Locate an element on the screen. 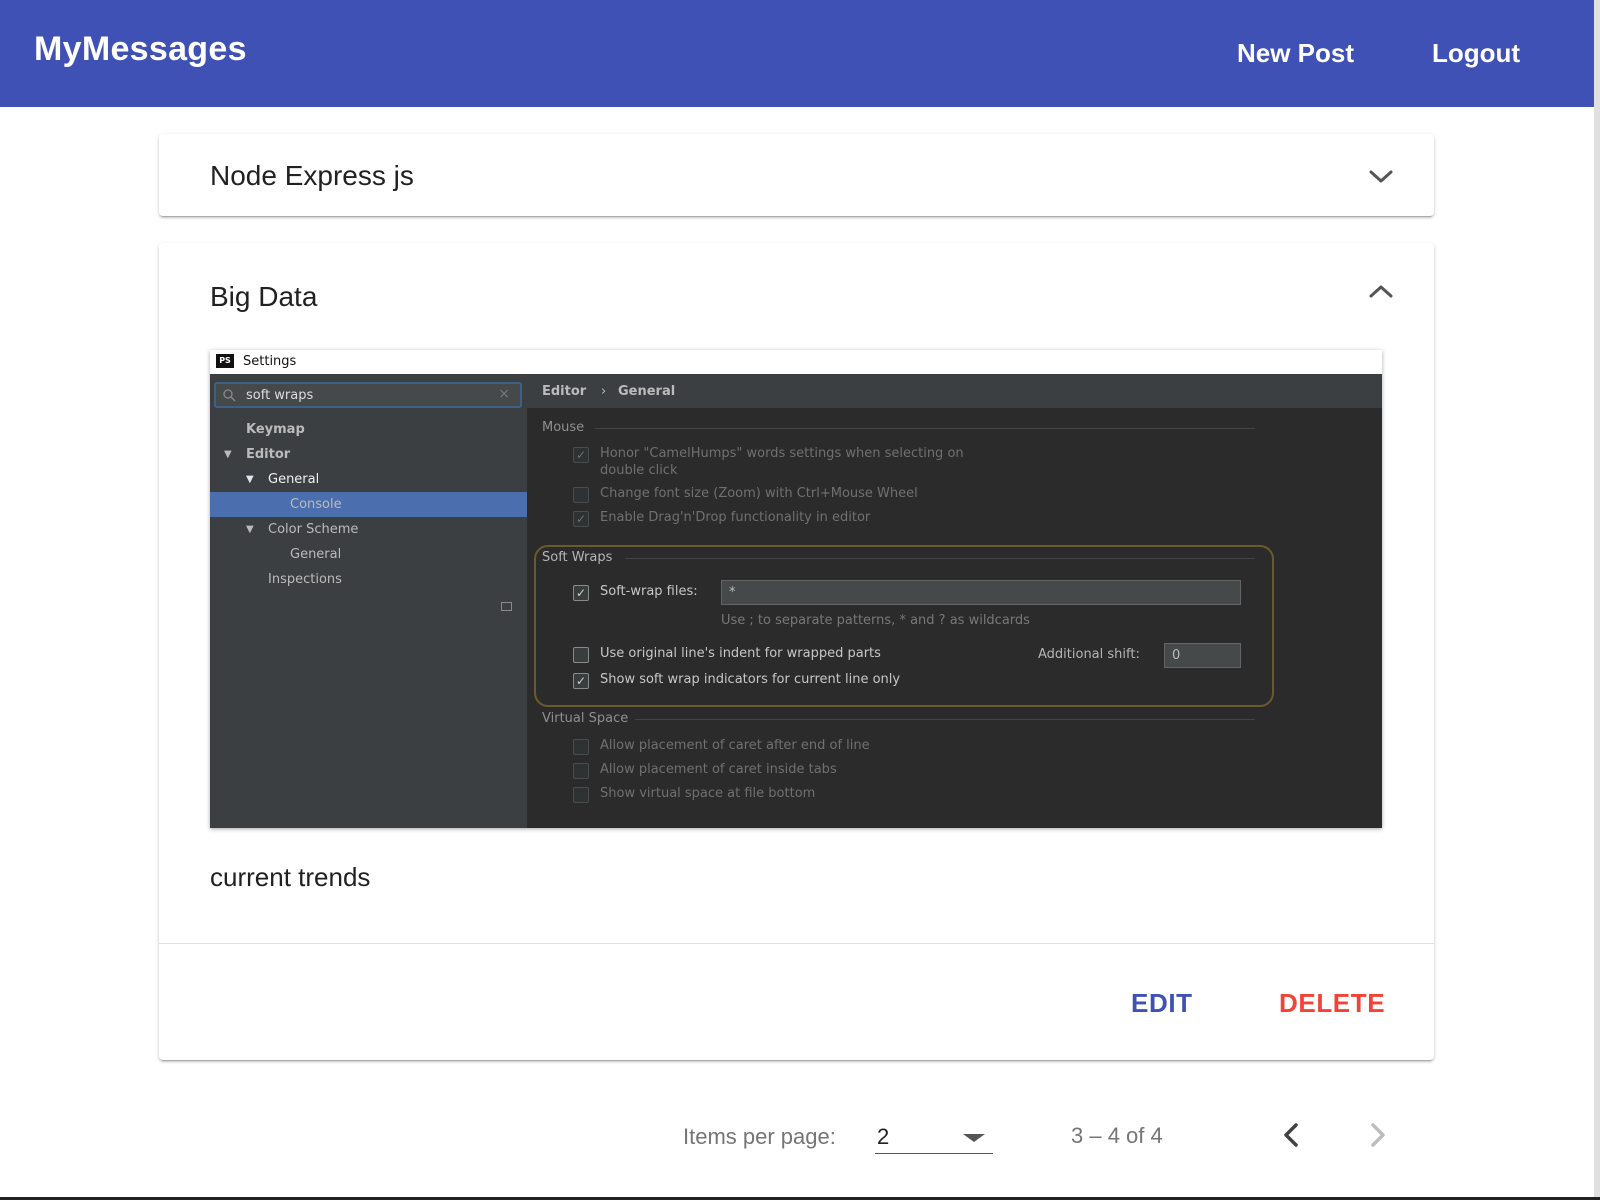 This screenshot has height=1200, width=1600. logout-link: Logout is located at coordinates (1476, 53).